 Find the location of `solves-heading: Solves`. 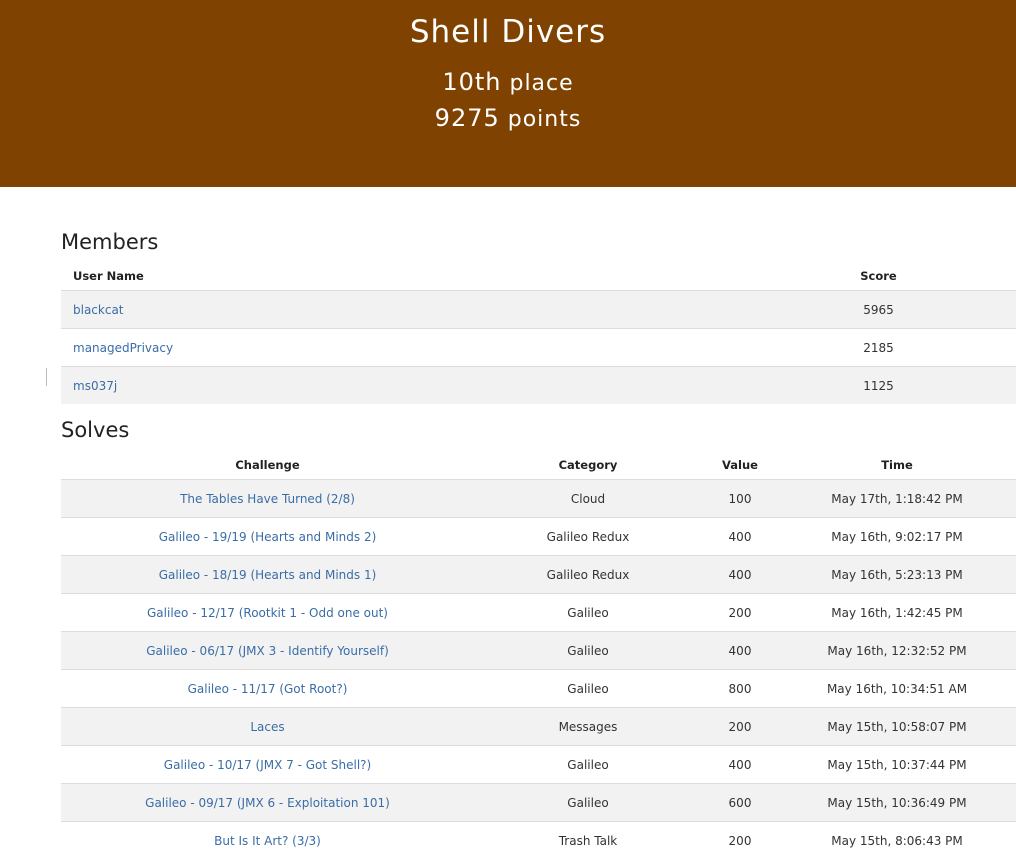

solves-heading: Solves is located at coordinates (95, 430).